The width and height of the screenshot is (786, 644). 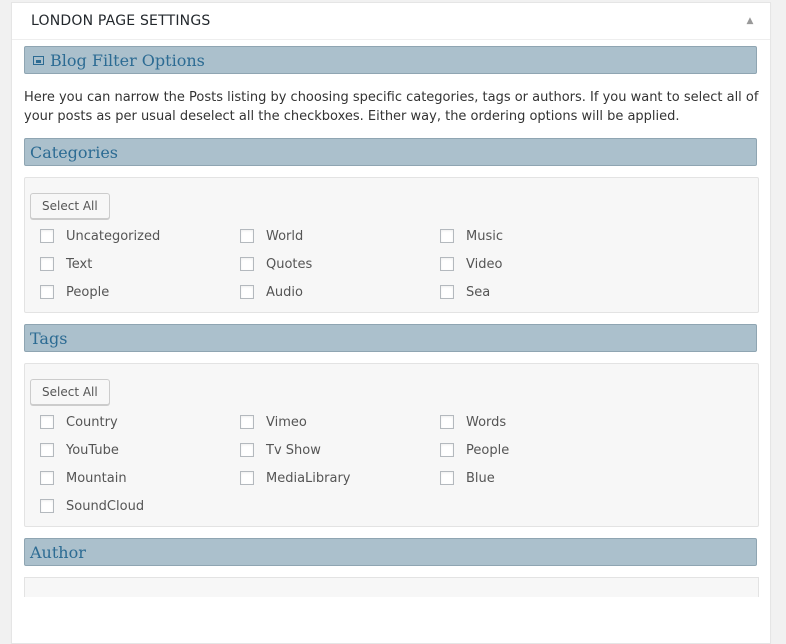 What do you see at coordinates (140, 422) in the screenshot?
I see `tag-option: Country` at bounding box center [140, 422].